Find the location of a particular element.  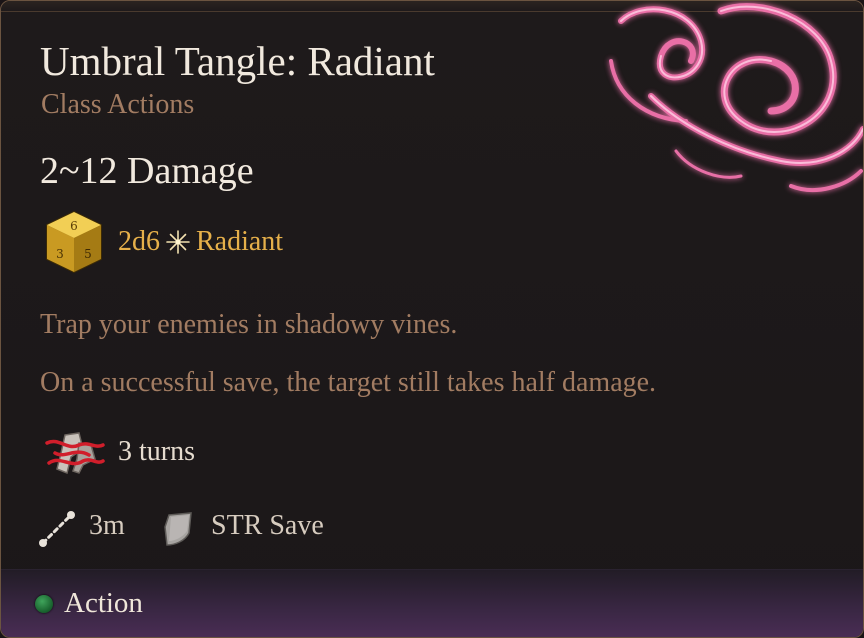

damage-dice-line: 2d6 Radiant is located at coordinates (200, 242).